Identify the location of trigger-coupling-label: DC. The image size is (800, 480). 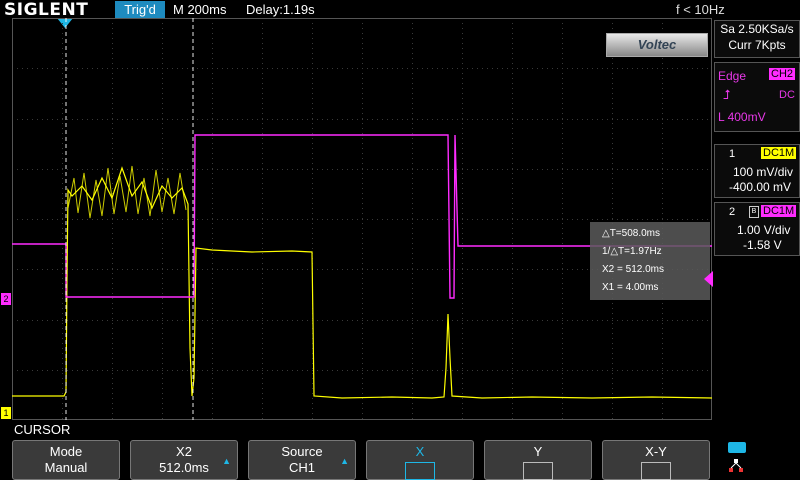
(787, 95).